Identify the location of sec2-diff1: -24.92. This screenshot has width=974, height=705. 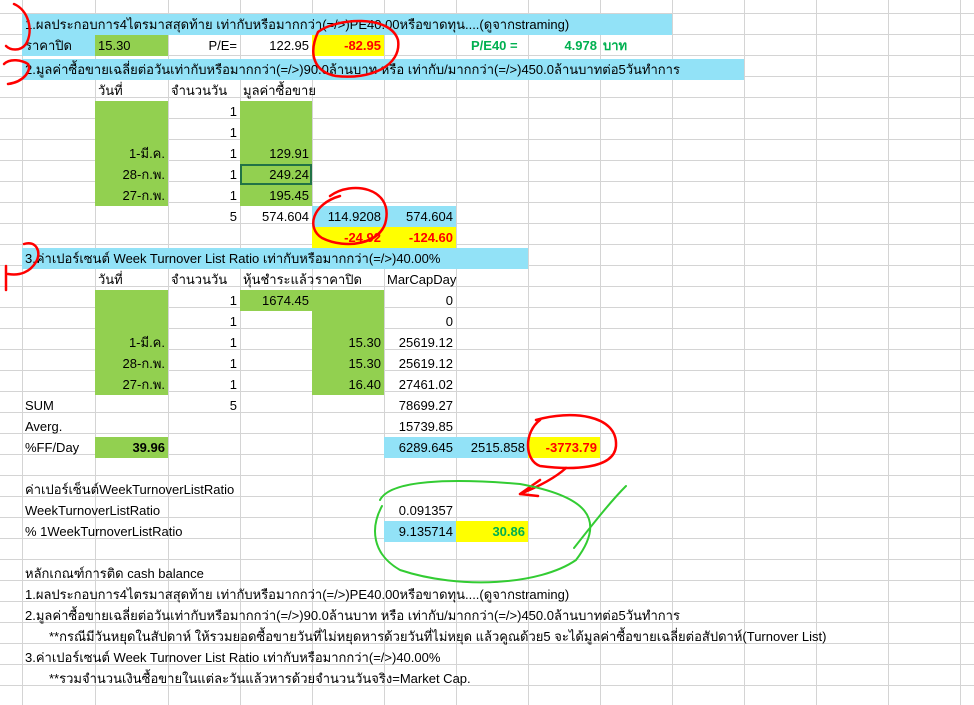
(348, 237).